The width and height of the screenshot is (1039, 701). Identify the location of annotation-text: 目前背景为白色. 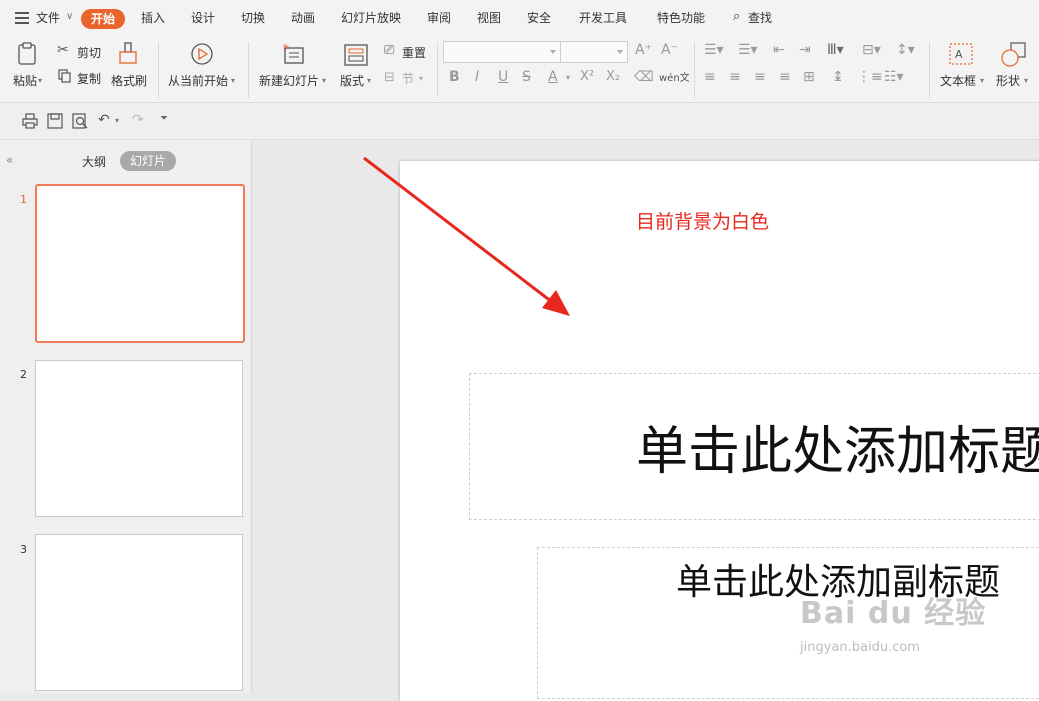
(703, 222).